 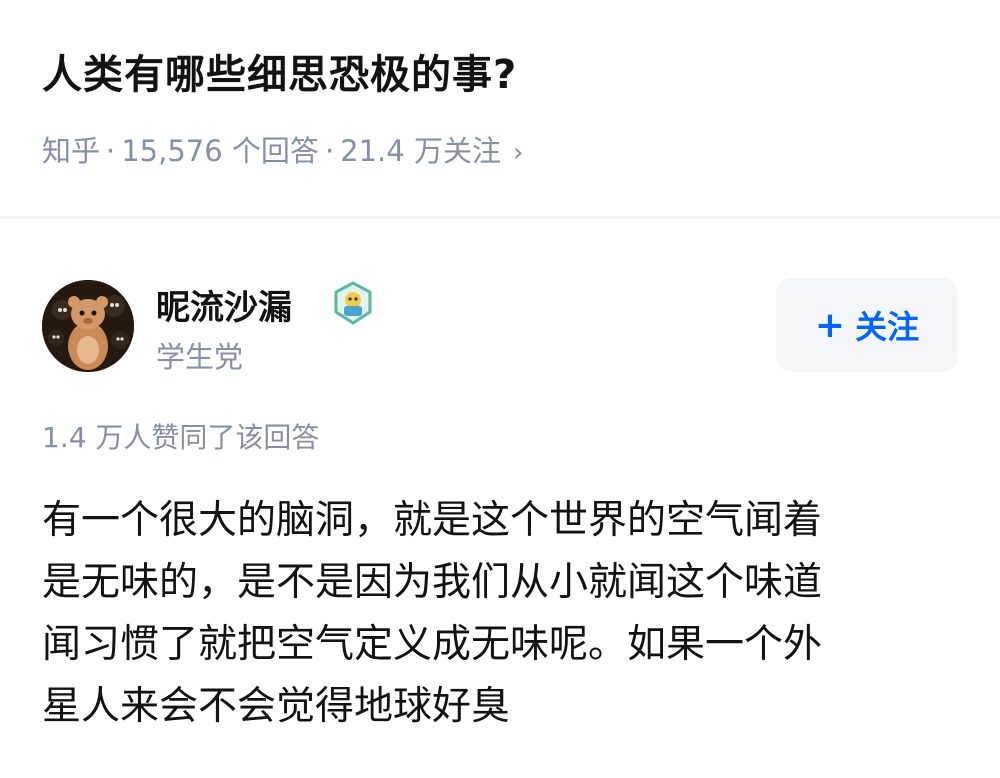 What do you see at coordinates (224, 304) in the screenshot?
I see `author-name: 昵流沙漏` at bounding box center [224, 304].